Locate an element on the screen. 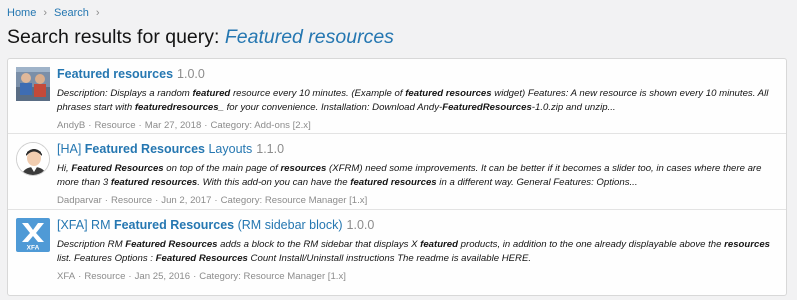  snippet-text: list. Features Options : is located at coordinates (106, 258).